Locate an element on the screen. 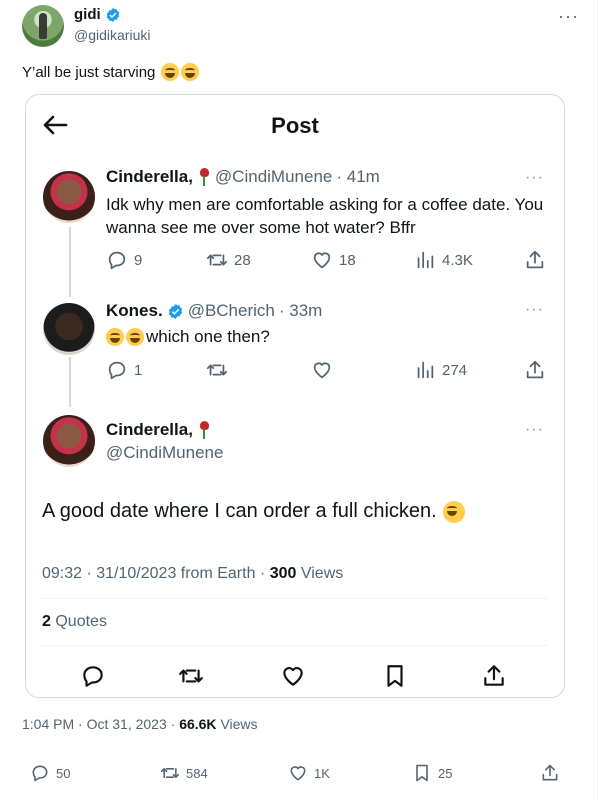  reply-time: · 33m is located at coordinates (300, 311).